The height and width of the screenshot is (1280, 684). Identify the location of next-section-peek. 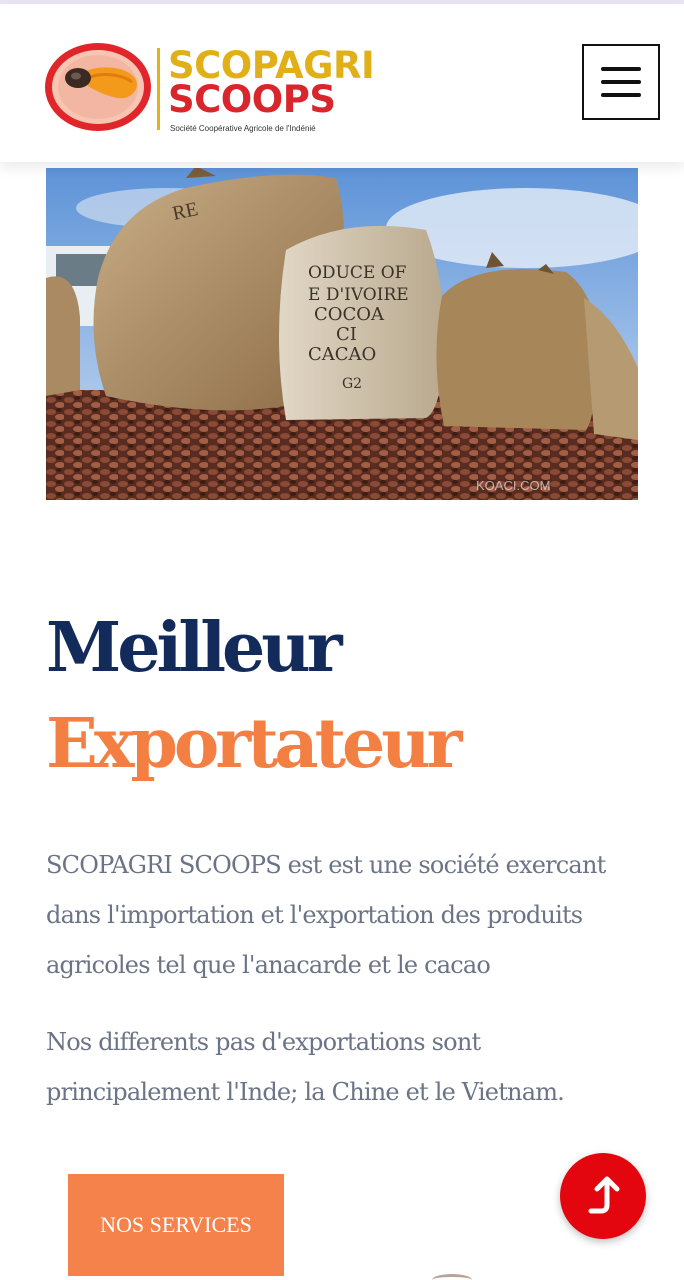
(452, 1277).